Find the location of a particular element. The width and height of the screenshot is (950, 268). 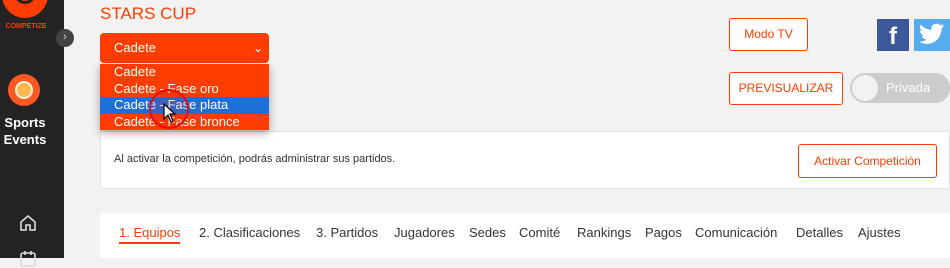

sidebar-section-label: Sports Events is located at coordinates (25, 131).